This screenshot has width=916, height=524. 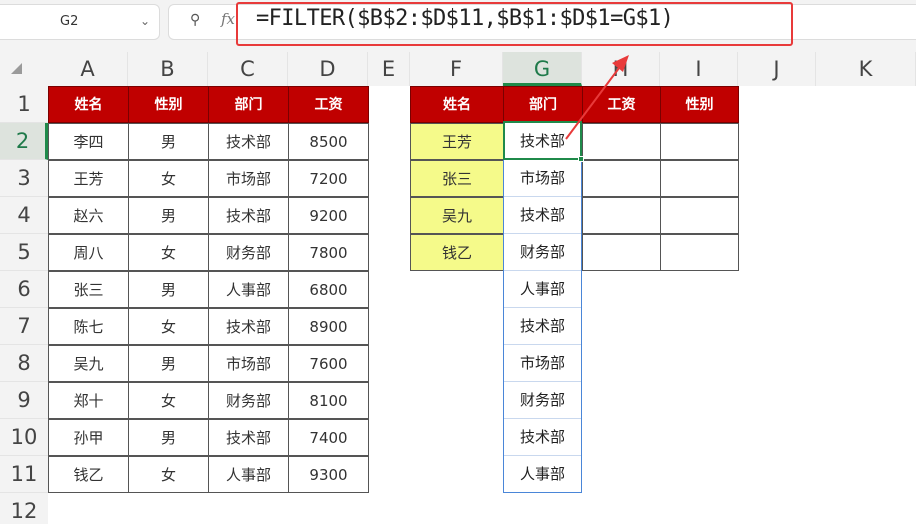 What do you see at coordinates (145, 21) in the screenshot?
I see `chevron-down-icon: ⌄` at bounding box center [145, 21].